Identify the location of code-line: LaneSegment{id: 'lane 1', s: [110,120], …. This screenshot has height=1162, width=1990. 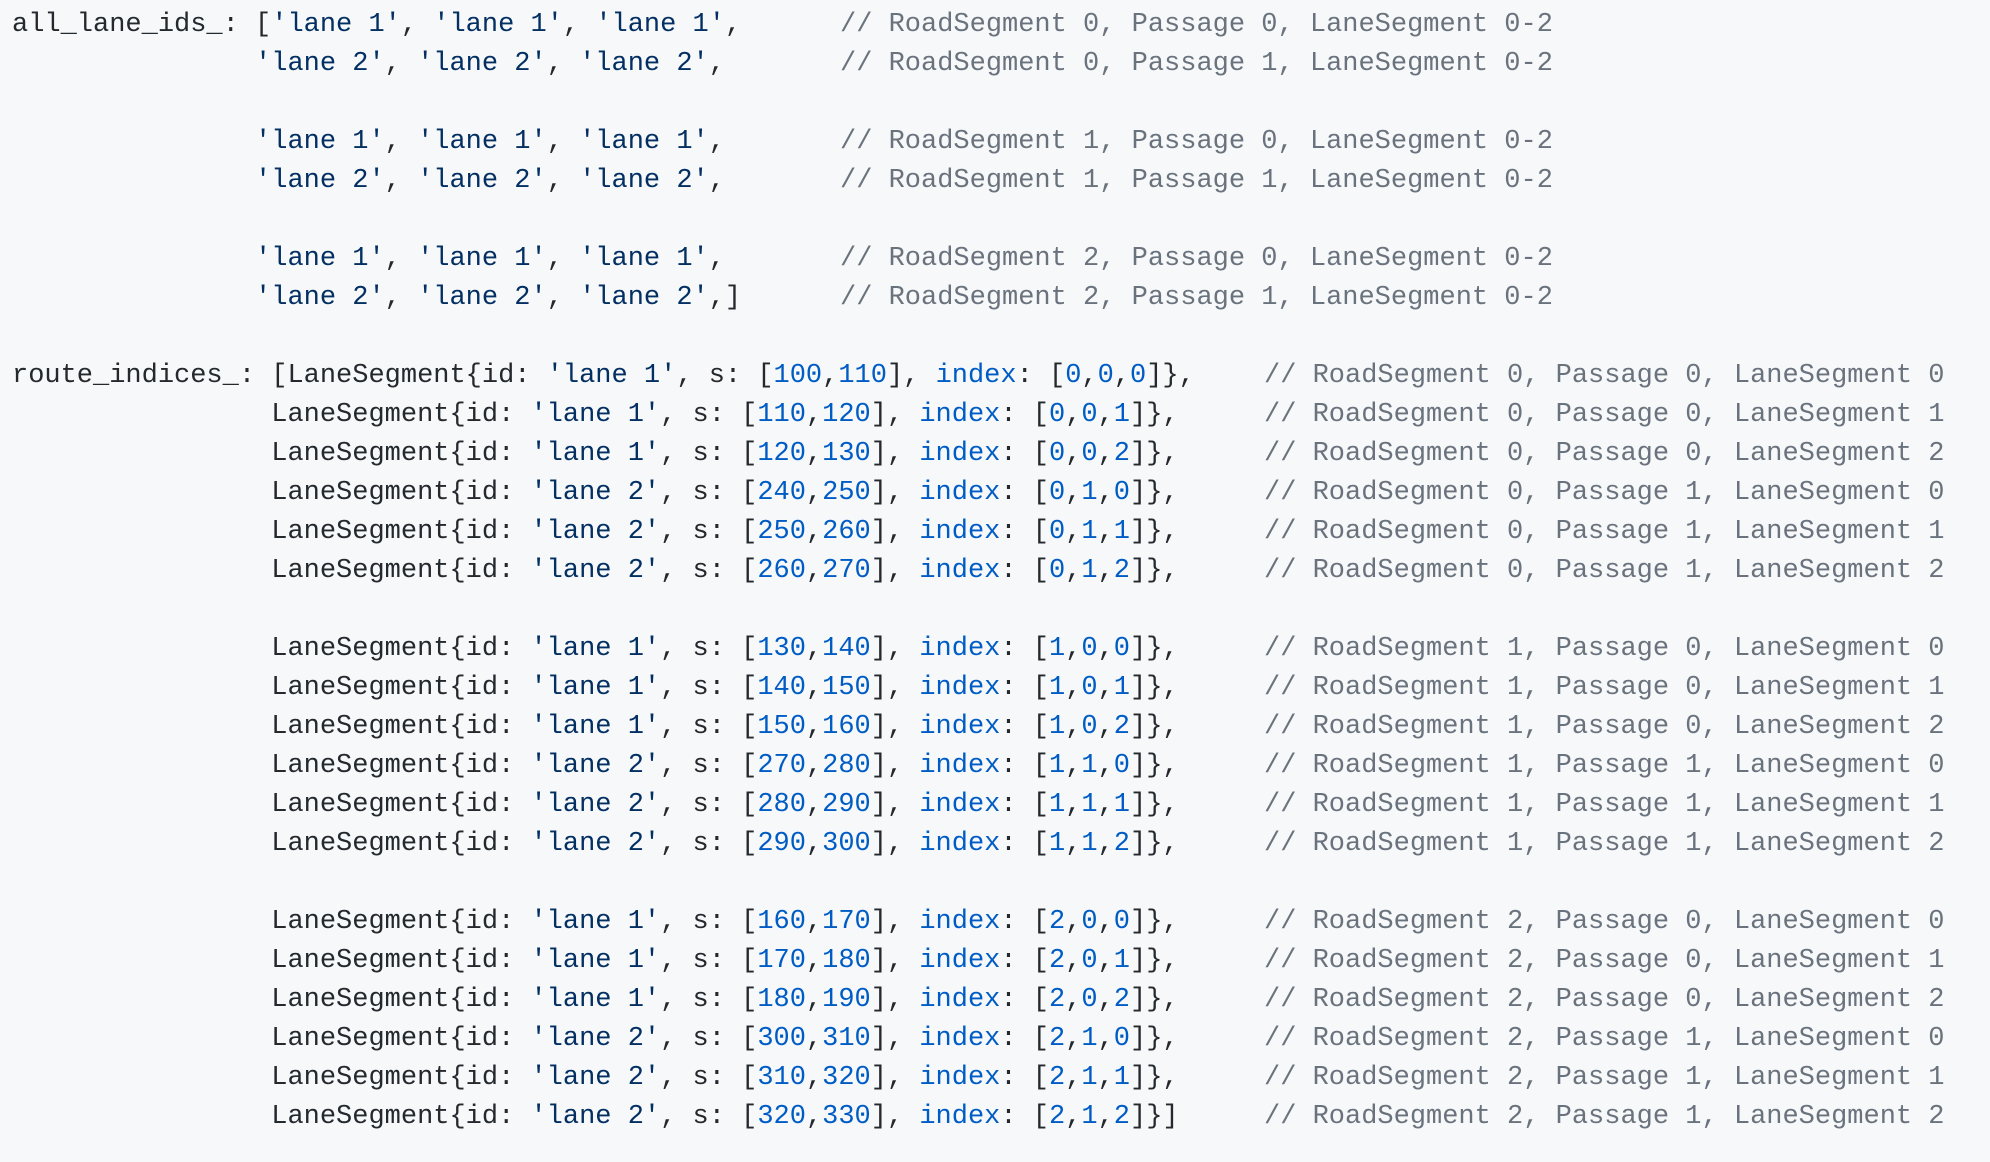
(595, 415).